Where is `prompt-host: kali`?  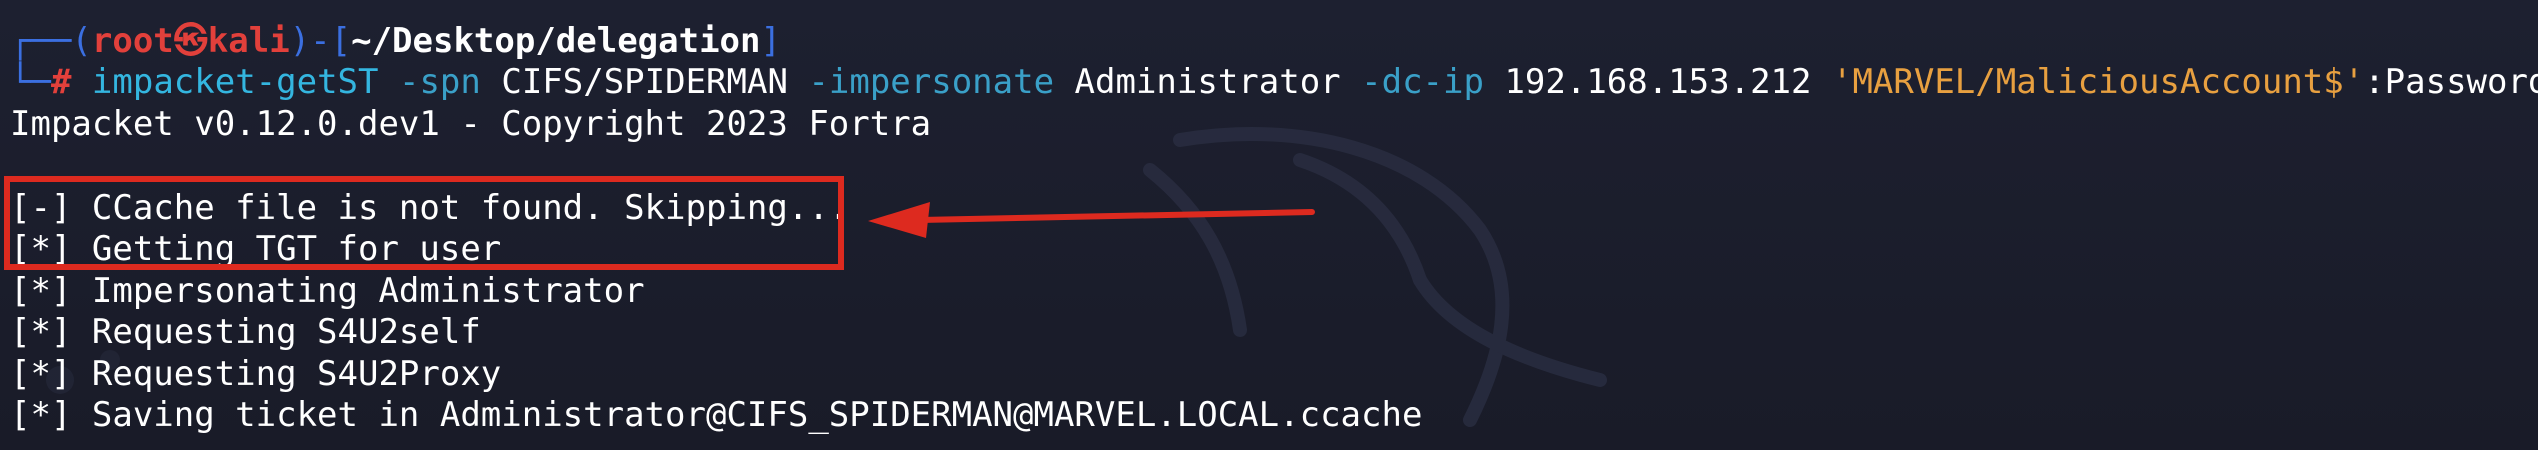 prompt-host: kali is located at coordinates (248, 41).